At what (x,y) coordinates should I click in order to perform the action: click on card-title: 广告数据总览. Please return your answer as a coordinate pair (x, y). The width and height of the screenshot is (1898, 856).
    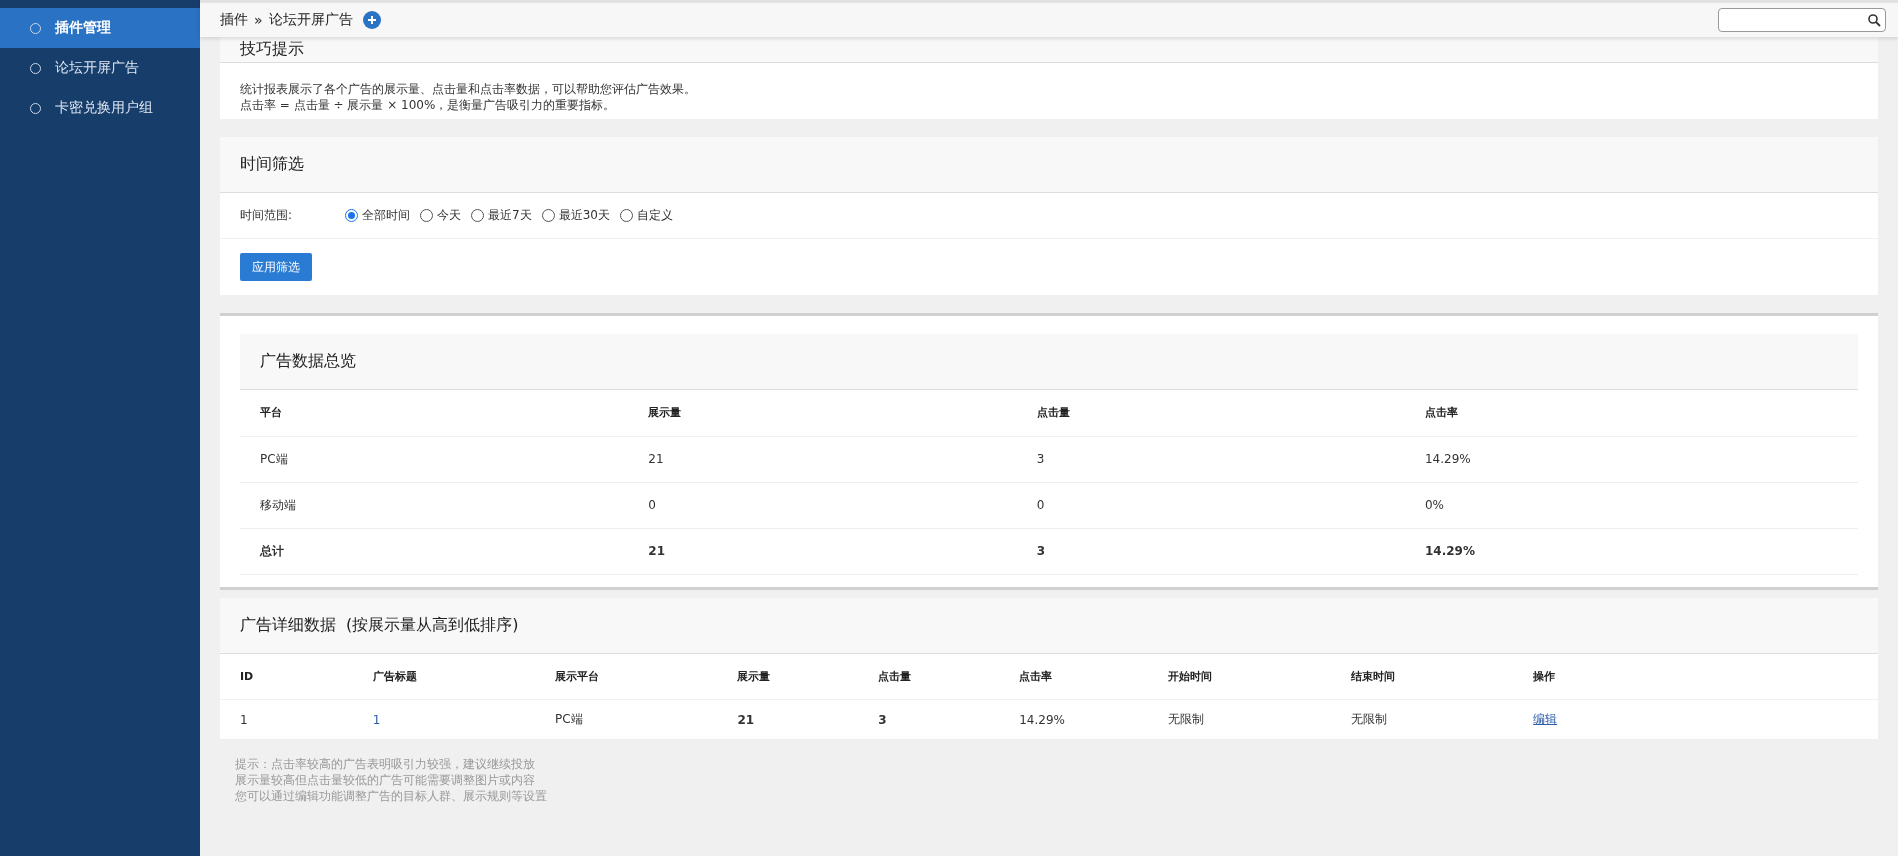
    Looking at the image, I should click on (308, 361).